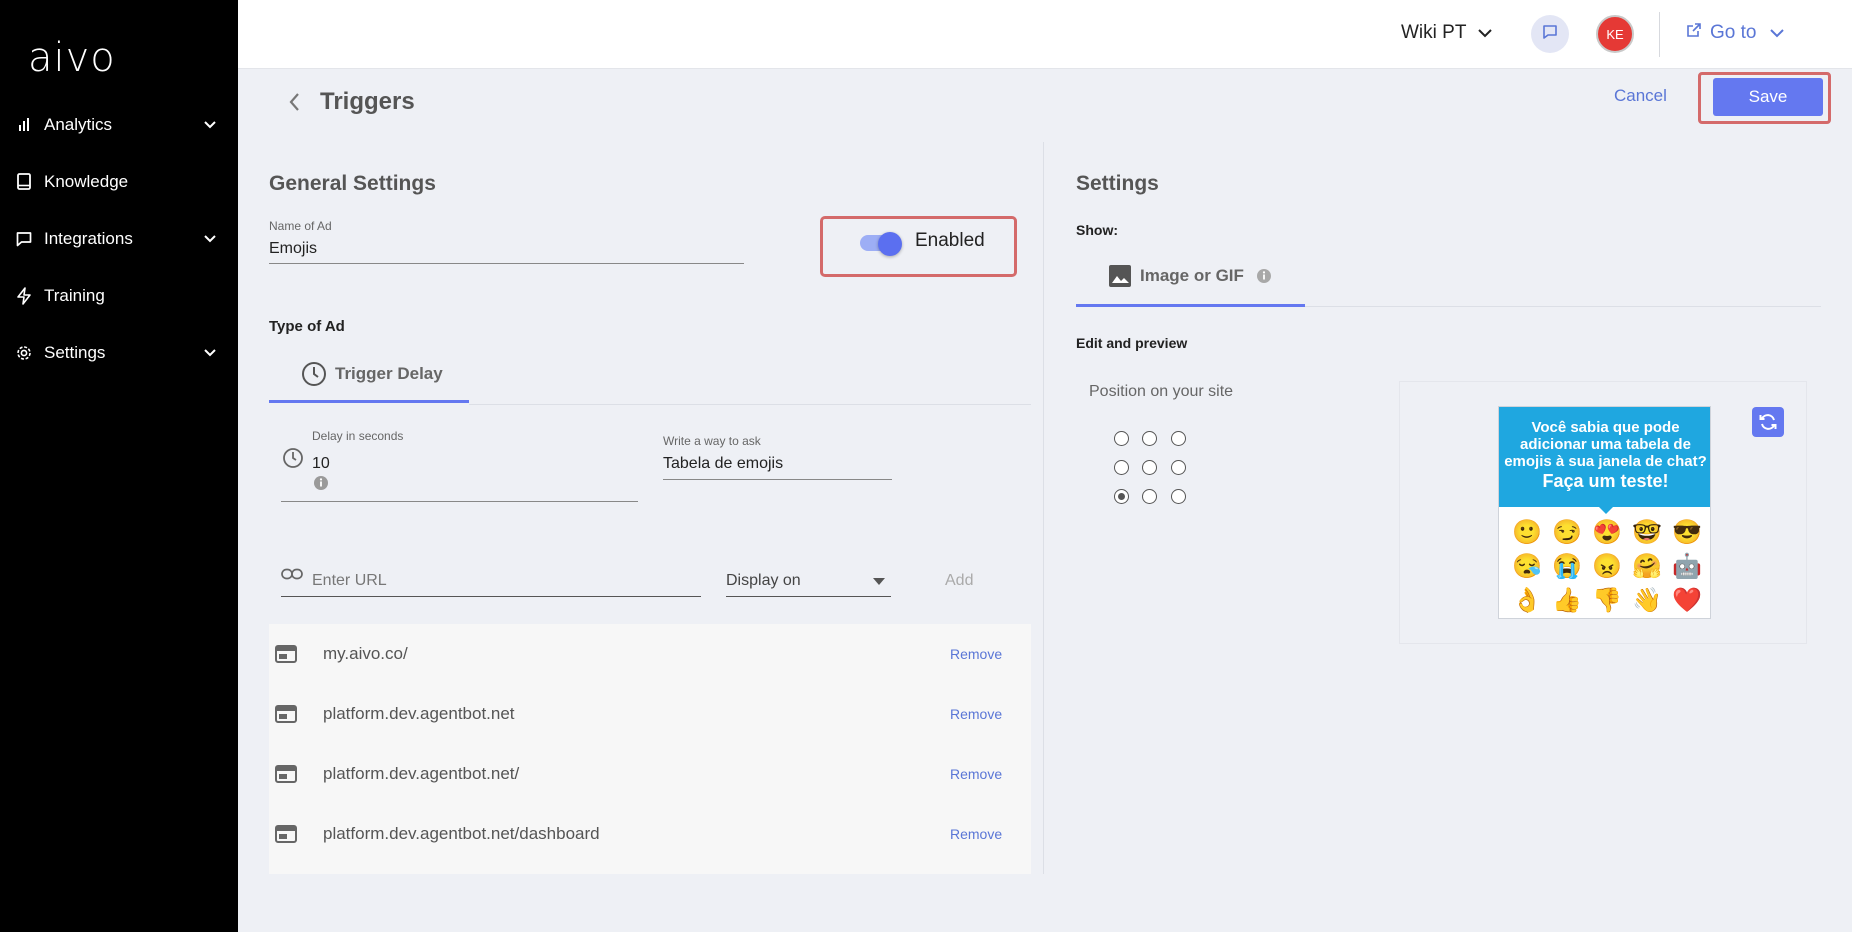 Image resolution: width=1852 pixels, height=932 pixels. What do you see at coordinates (119, 238) in the screenshot?
I see `sidebar-item-integrations: Integrations` at bounding box center [119, 238].